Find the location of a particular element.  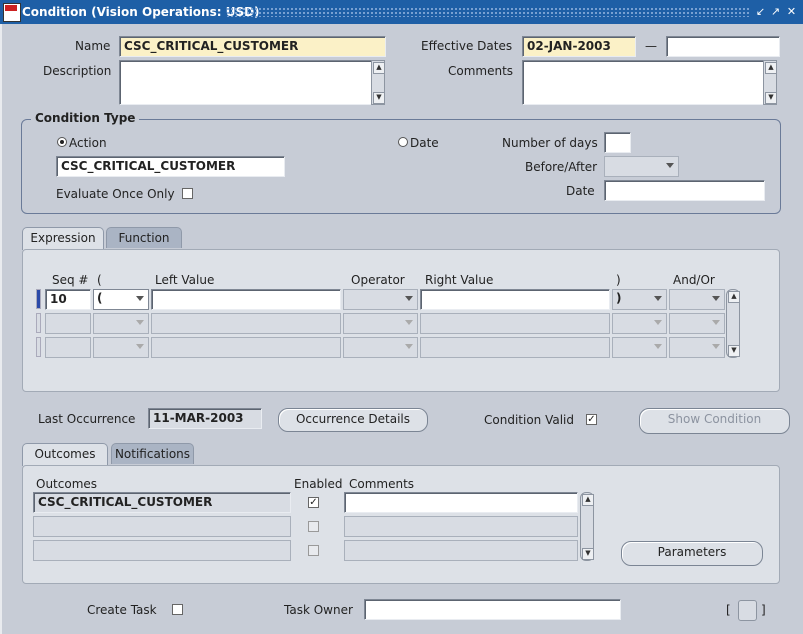

number-of-days-label: Number of days is located at coordinates (550, 143).